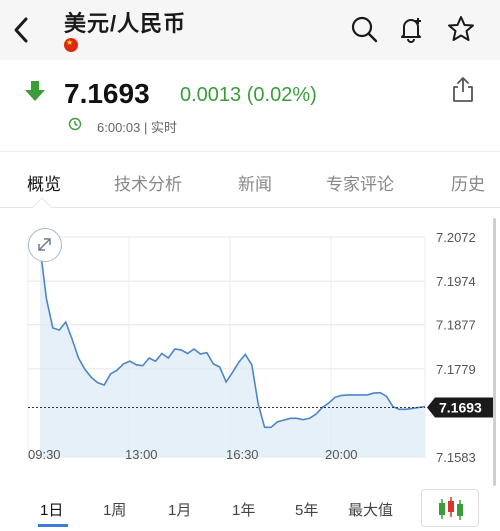 This screenshot has width=500, height=531. Describe the element at coordinates (44, 454) in the screenshot. I see `x-tick-label: 09:30` at that location.